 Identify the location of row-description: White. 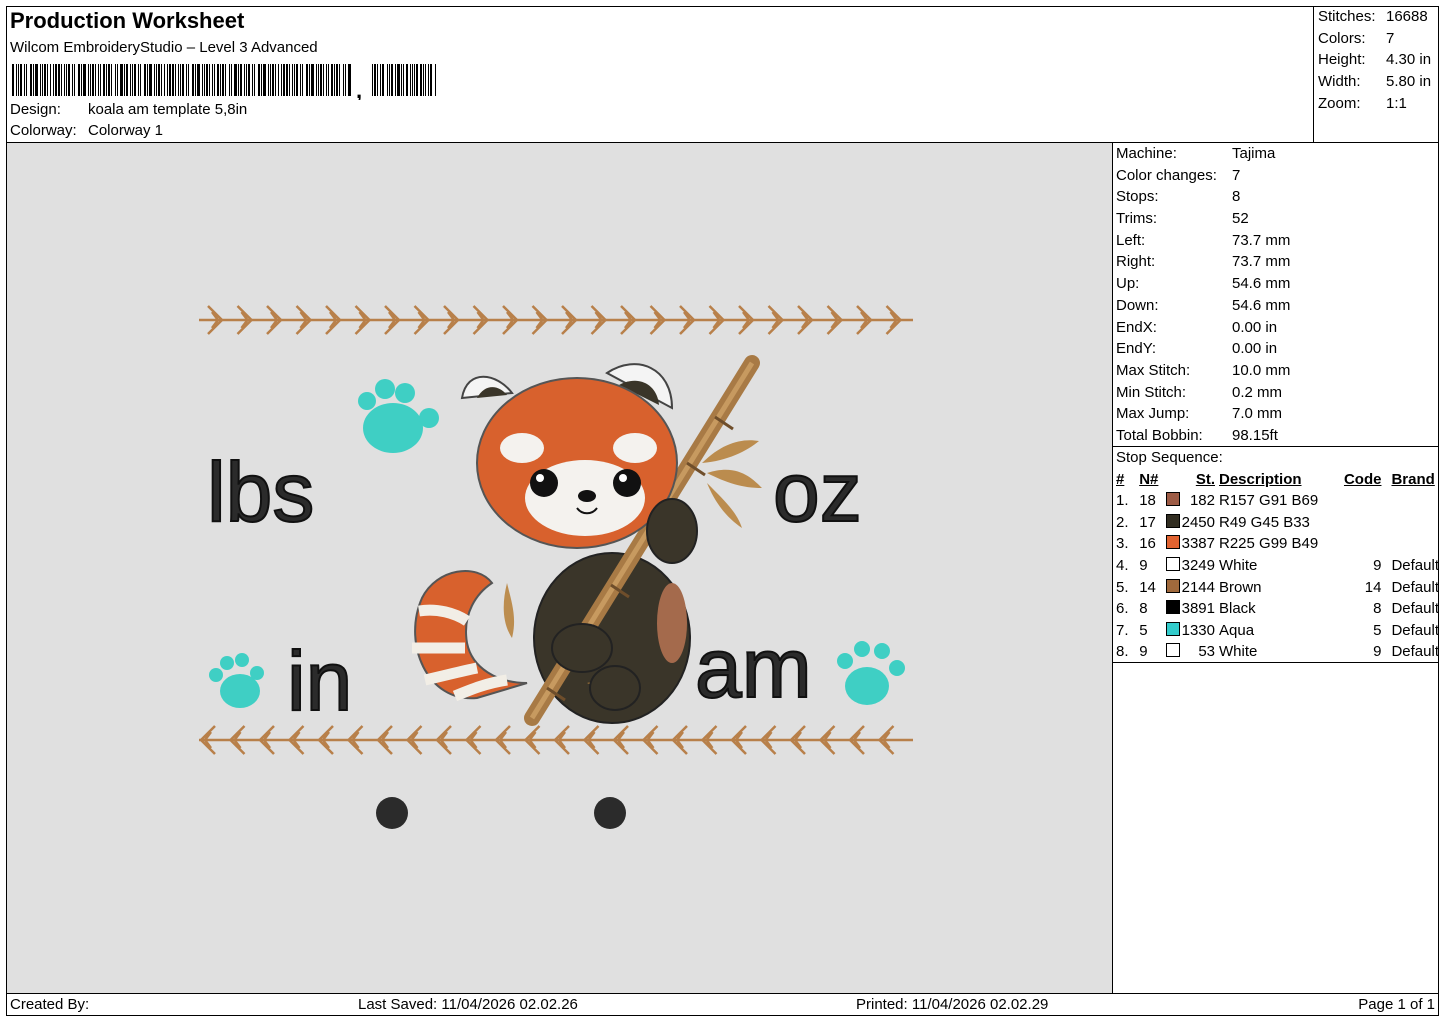
(1238, 652).